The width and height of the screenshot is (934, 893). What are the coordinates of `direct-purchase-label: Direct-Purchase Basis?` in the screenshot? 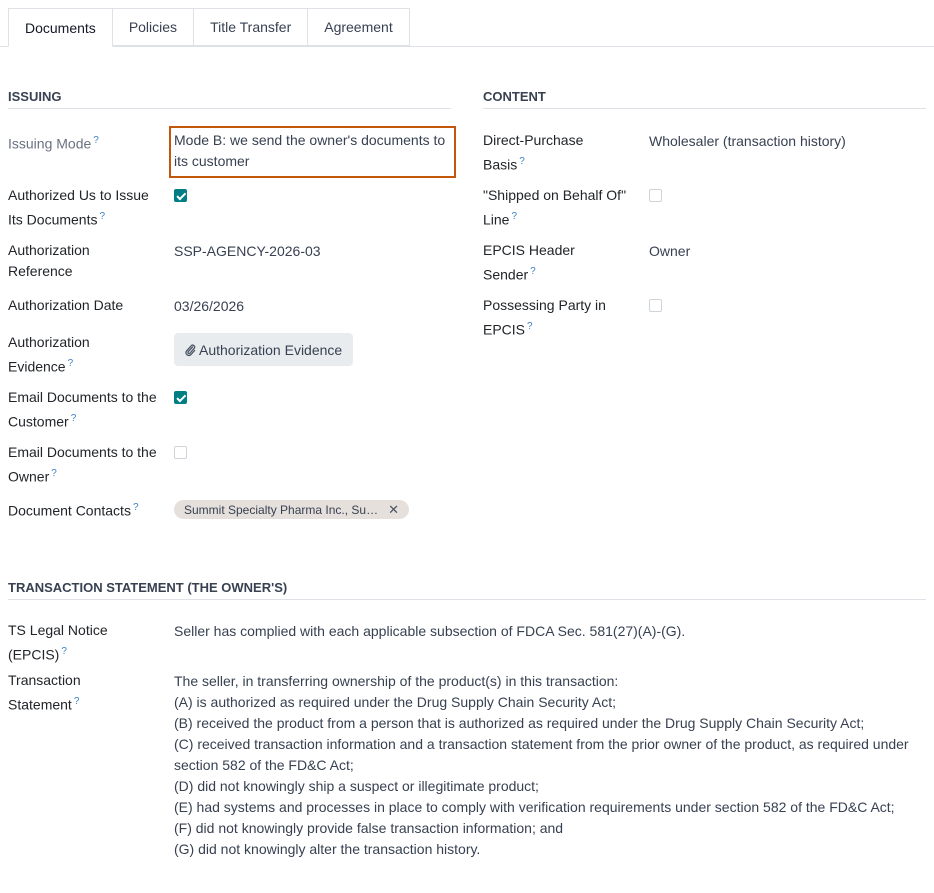 It's located at (533, 152).